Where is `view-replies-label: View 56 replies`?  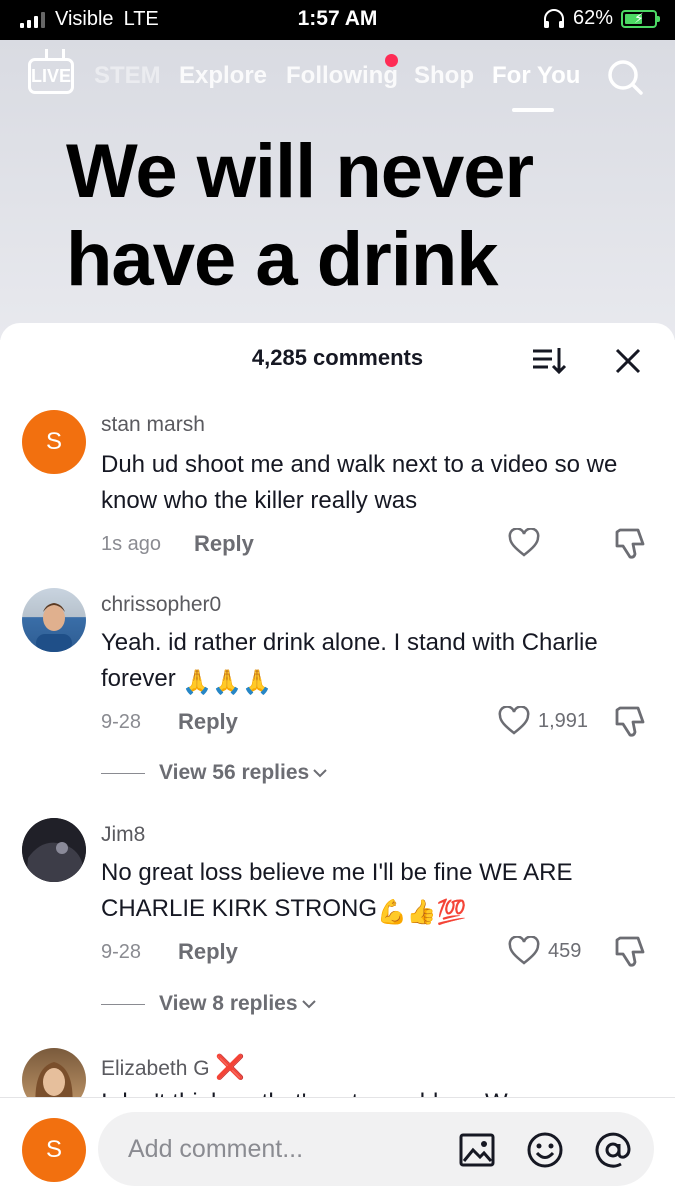
view-replies-label: View 56 replies is located at coordinates (234, 772).